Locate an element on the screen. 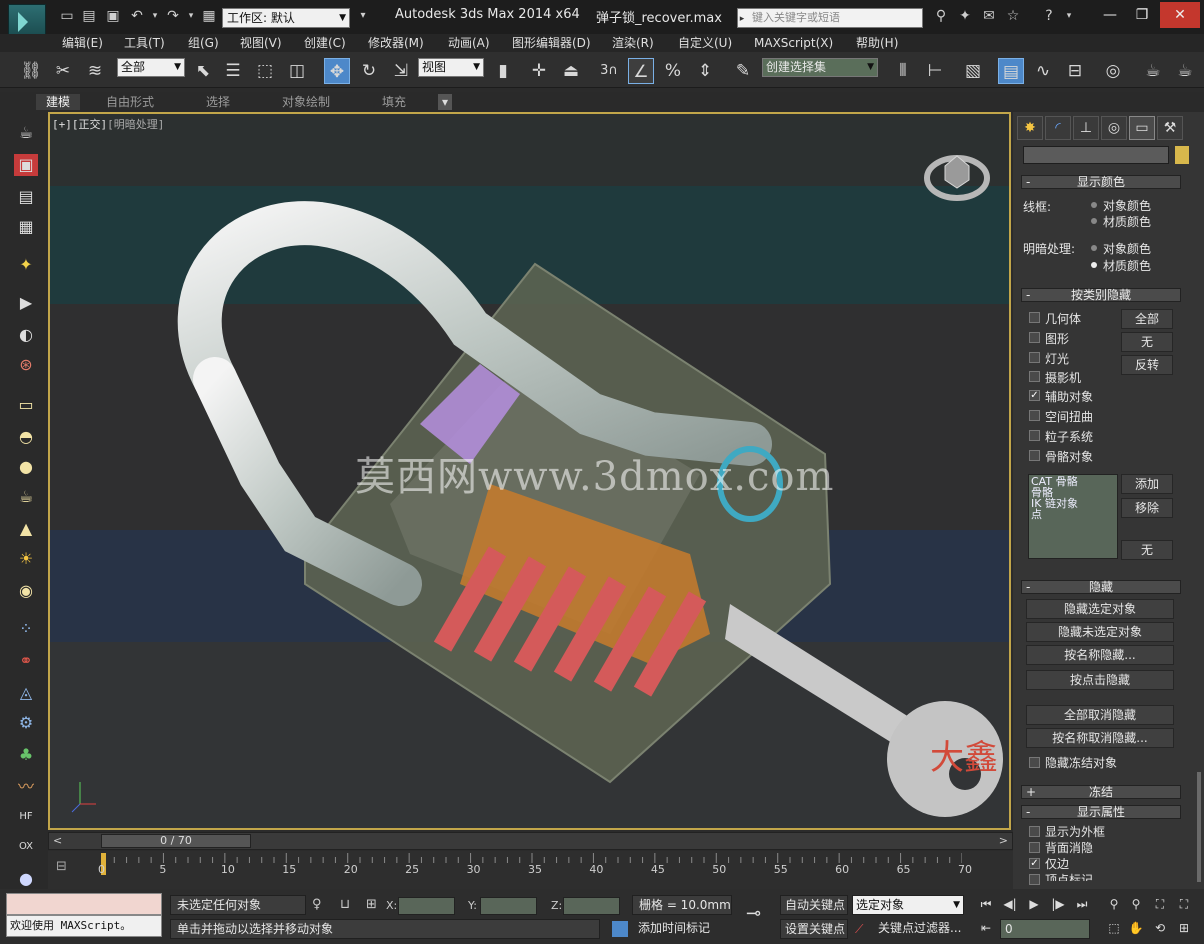 The height and width of the screenshot is (944, 1204). sun-icon: ☀ is located at coordinates (26, 559).